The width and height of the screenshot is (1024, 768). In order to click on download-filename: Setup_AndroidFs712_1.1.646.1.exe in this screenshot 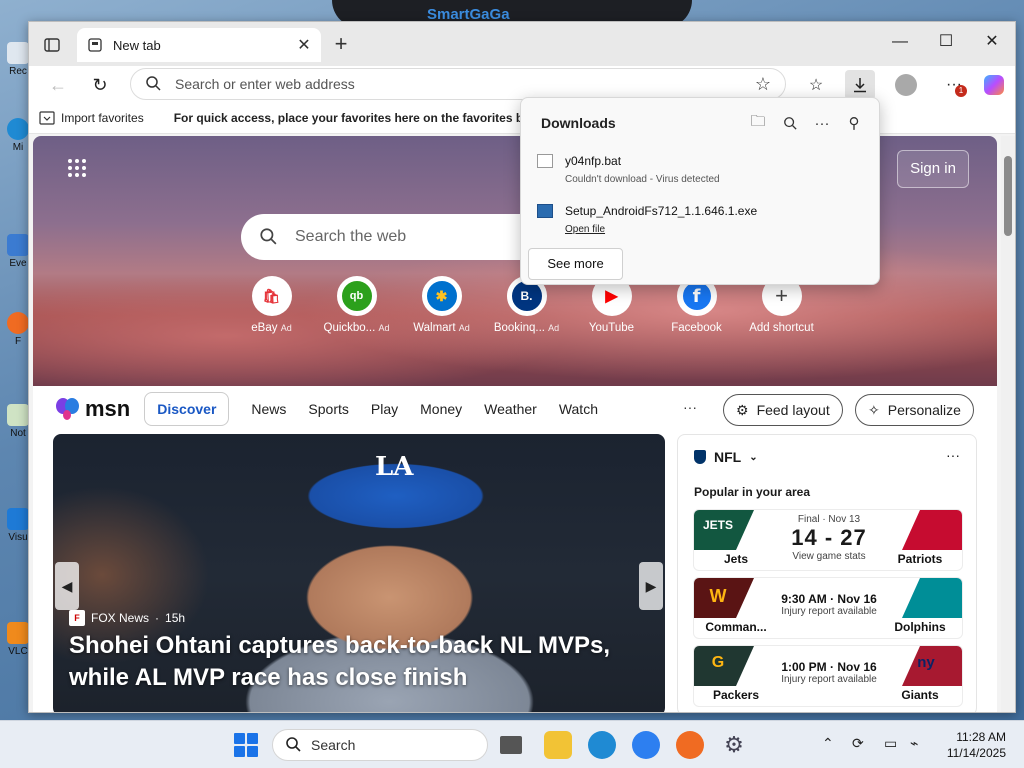, I will do `click(661, 211)`.